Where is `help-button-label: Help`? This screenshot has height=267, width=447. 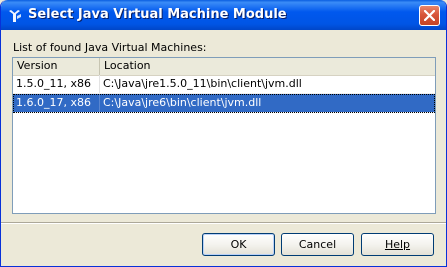 help-button-label: Help is located at coordinates (397, 244).